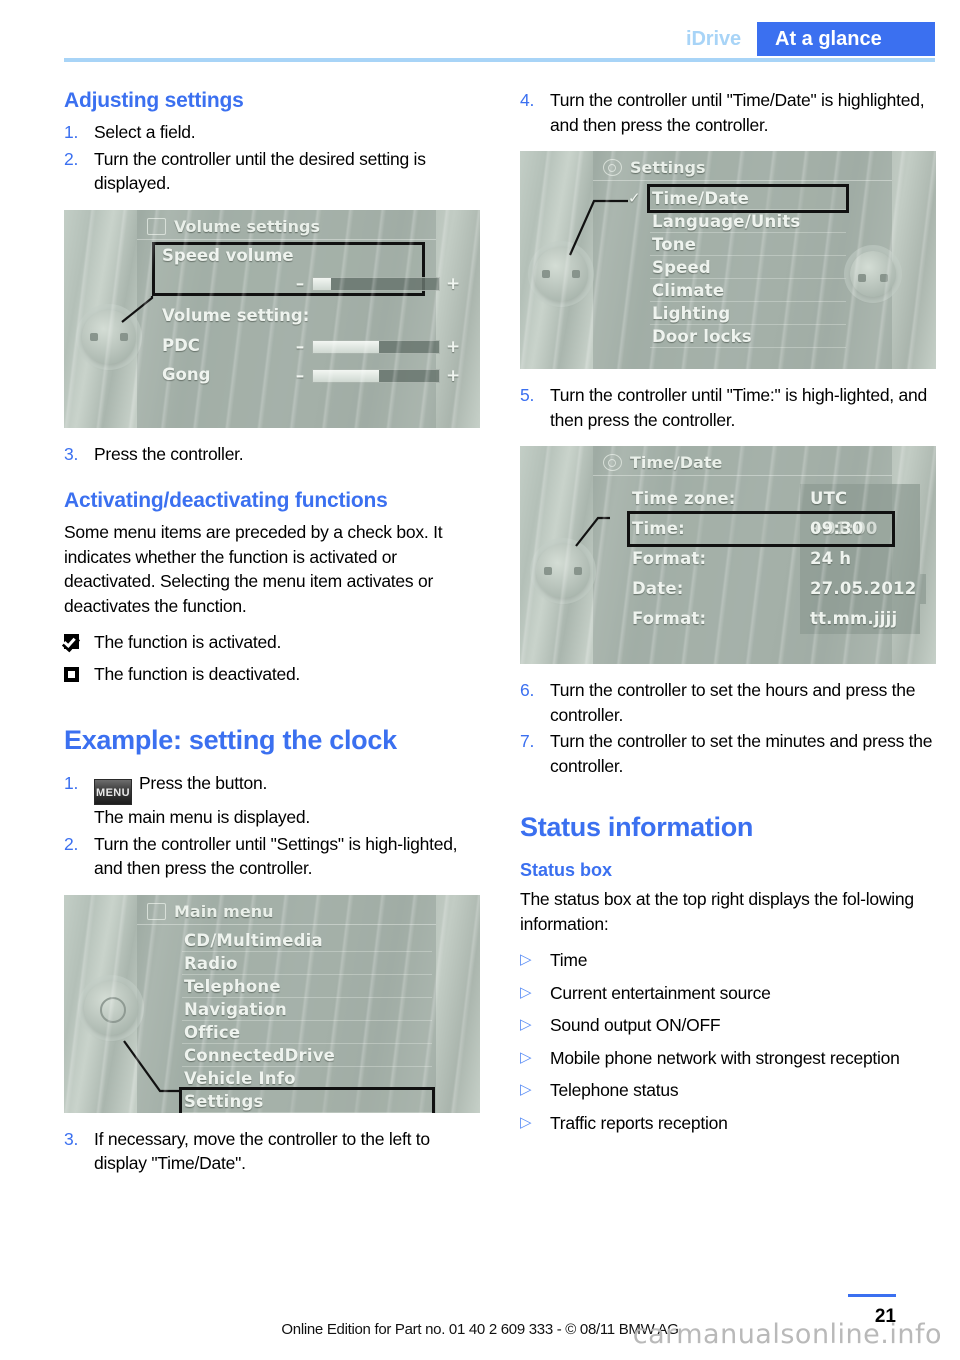  I want to click on clock-icon, so click(612, 462).